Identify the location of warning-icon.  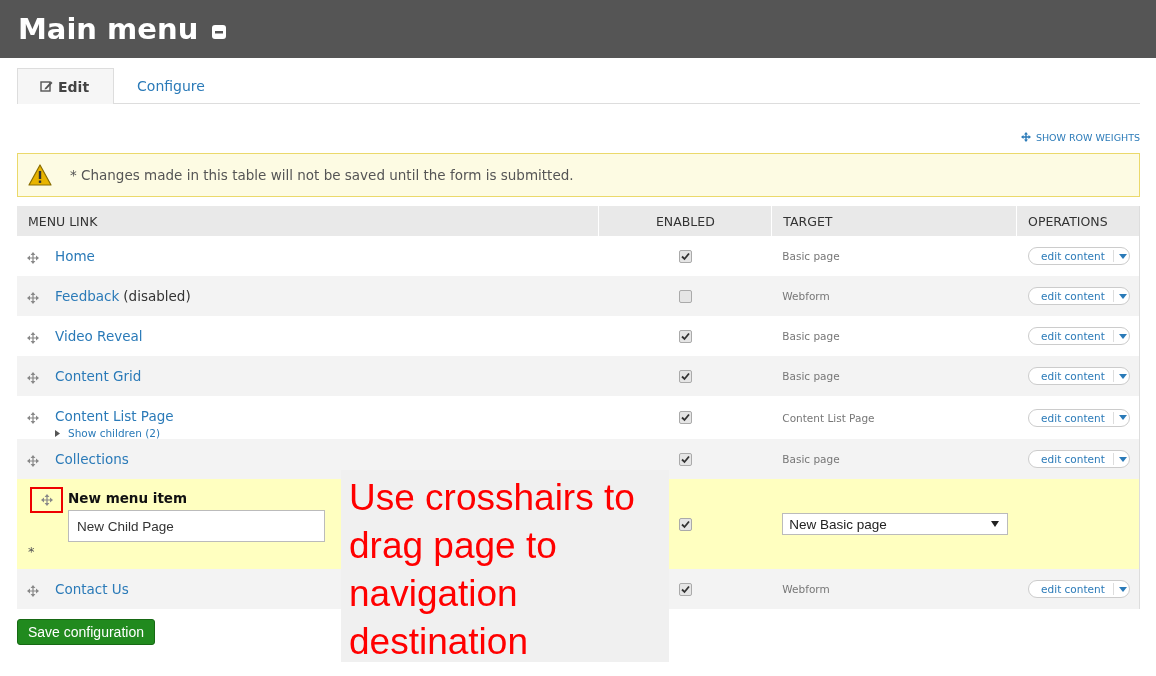
(40, 175).